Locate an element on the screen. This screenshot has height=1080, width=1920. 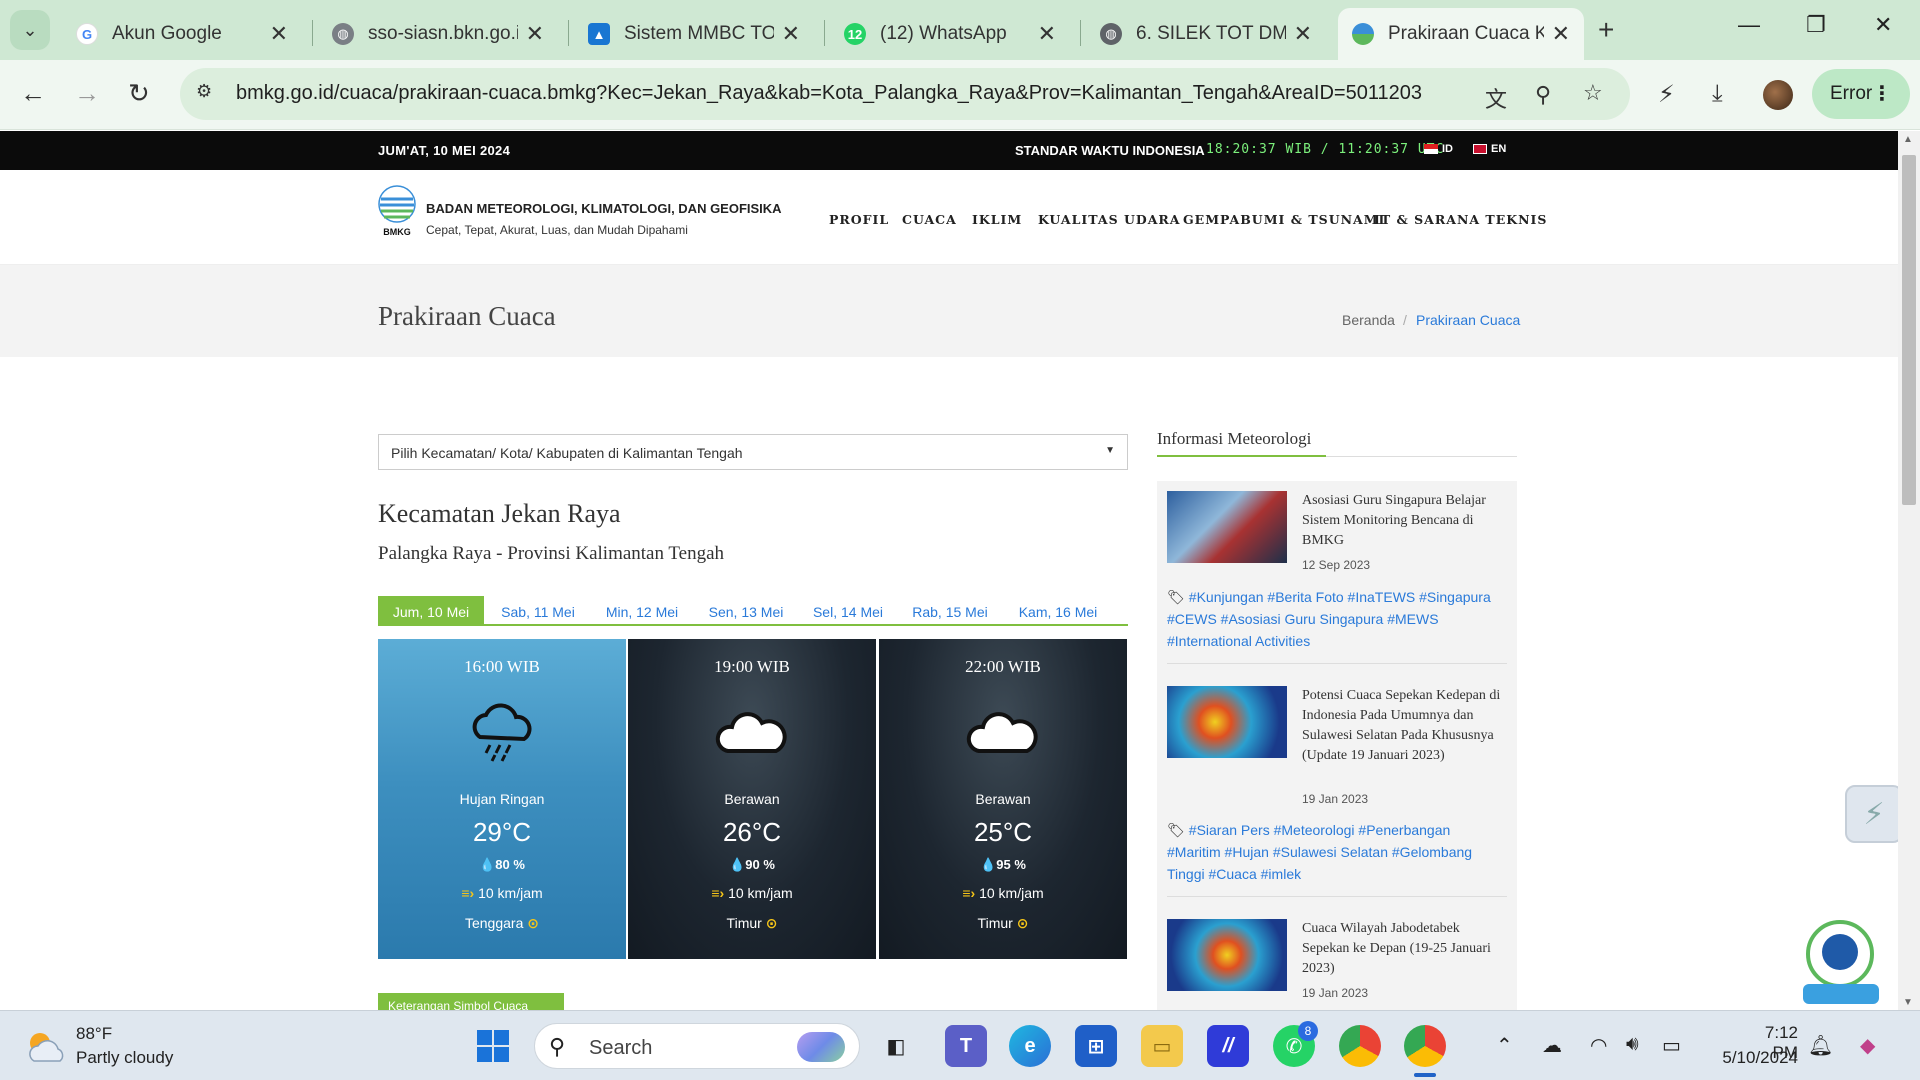
file-explorer-icon: ▭ is located at coordinates (1162, 1046).